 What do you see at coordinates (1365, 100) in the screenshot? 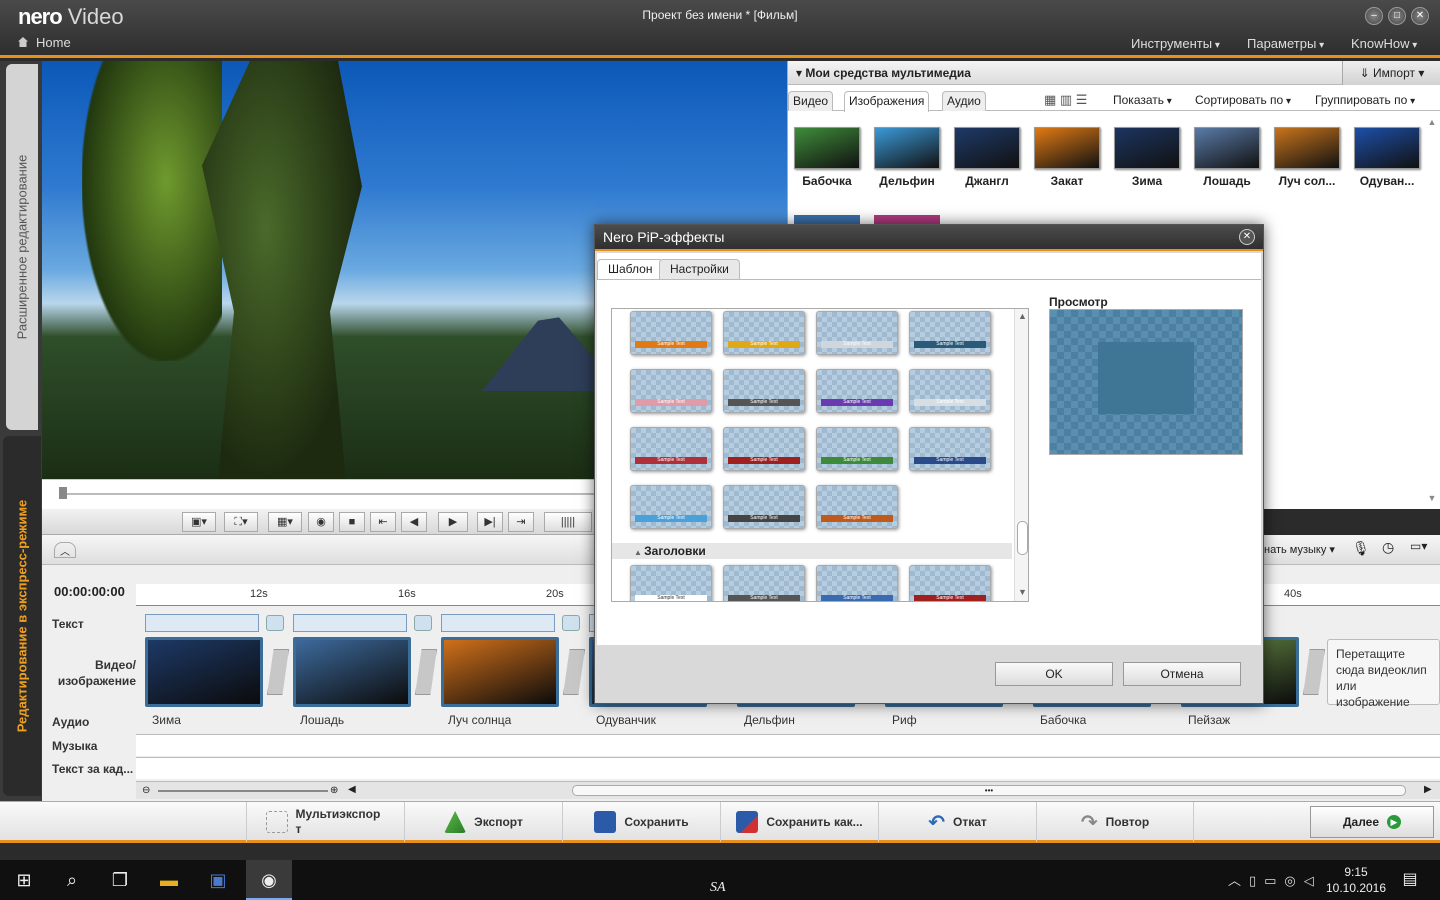
I see `group-dropdown: Группировать по` at bounding box center [1365, 100].